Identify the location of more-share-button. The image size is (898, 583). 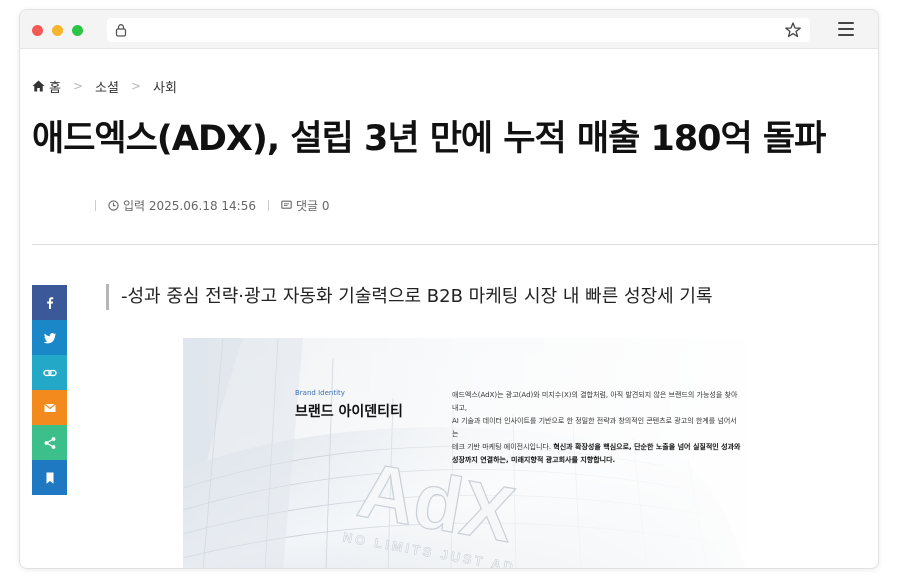
(49, 442).